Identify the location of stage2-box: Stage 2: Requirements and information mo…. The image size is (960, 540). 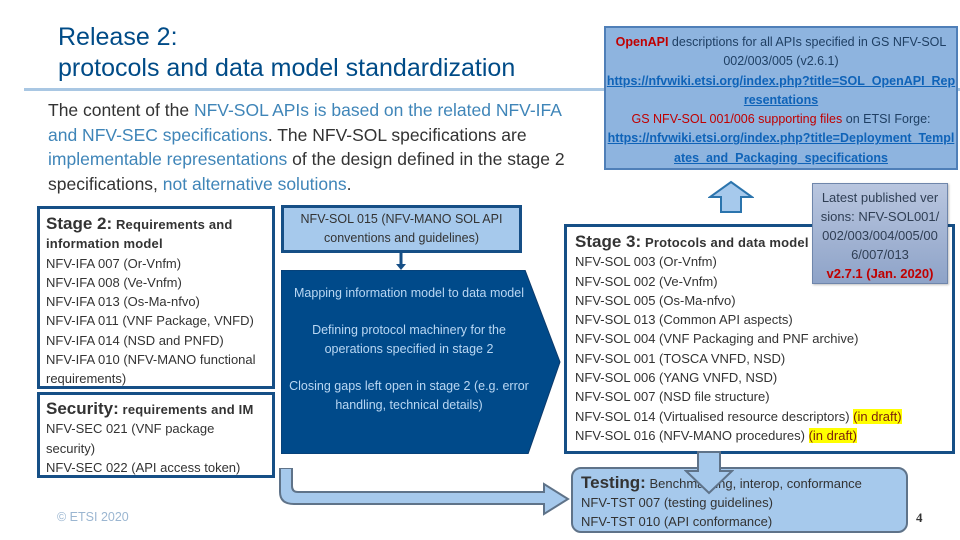
(156, 297).